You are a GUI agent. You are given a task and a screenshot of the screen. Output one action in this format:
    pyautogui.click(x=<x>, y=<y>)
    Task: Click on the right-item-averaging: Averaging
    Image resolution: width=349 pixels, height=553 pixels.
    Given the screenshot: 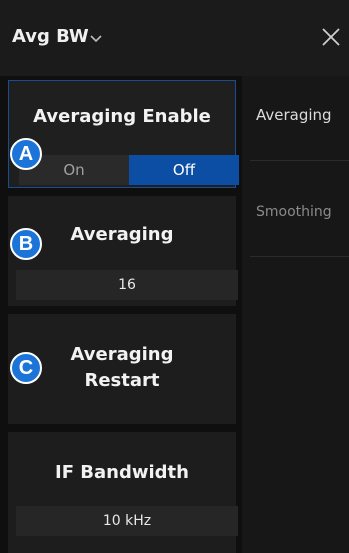 What is the action you would take?
    pyautogui.click(x=294, y=115)
    